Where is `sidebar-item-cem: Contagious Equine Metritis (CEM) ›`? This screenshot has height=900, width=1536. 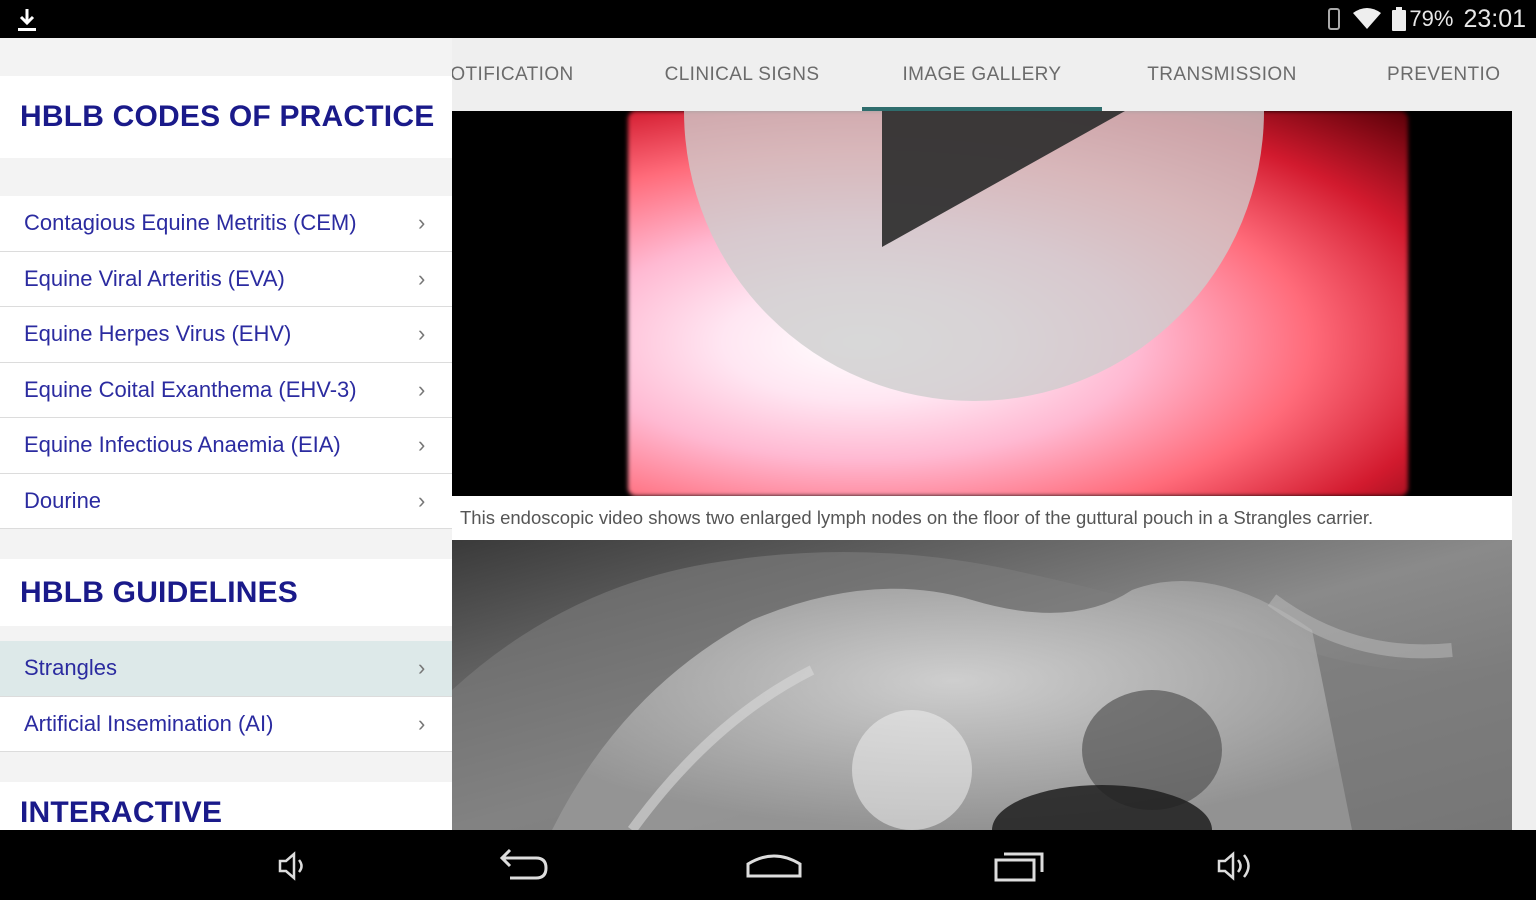 sidebar-item-cem: Contagious Equine Metritis (CEM) › is located at coordinates (226, 224).